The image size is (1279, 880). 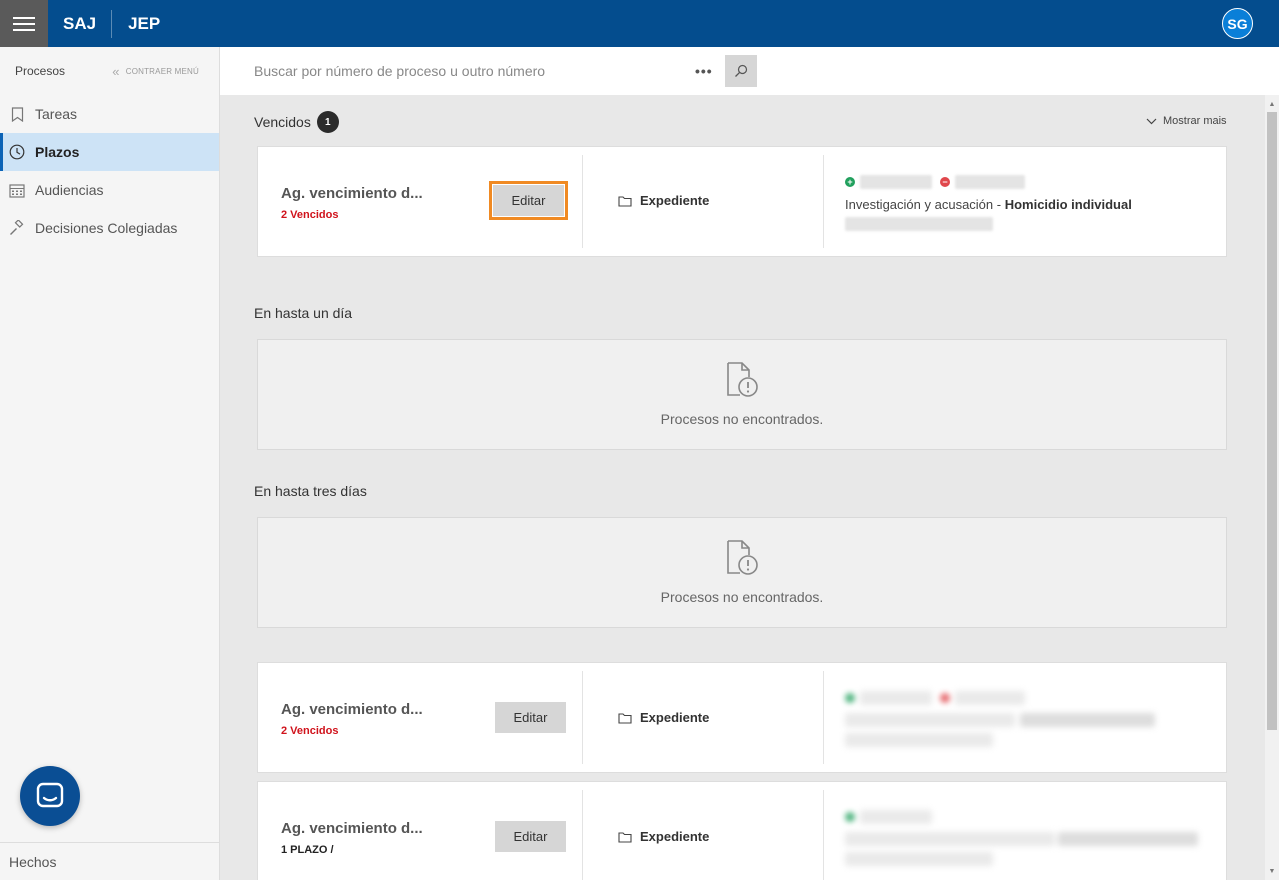 I want to click on hamburger-menu-icon, so click(x=24, y=23).